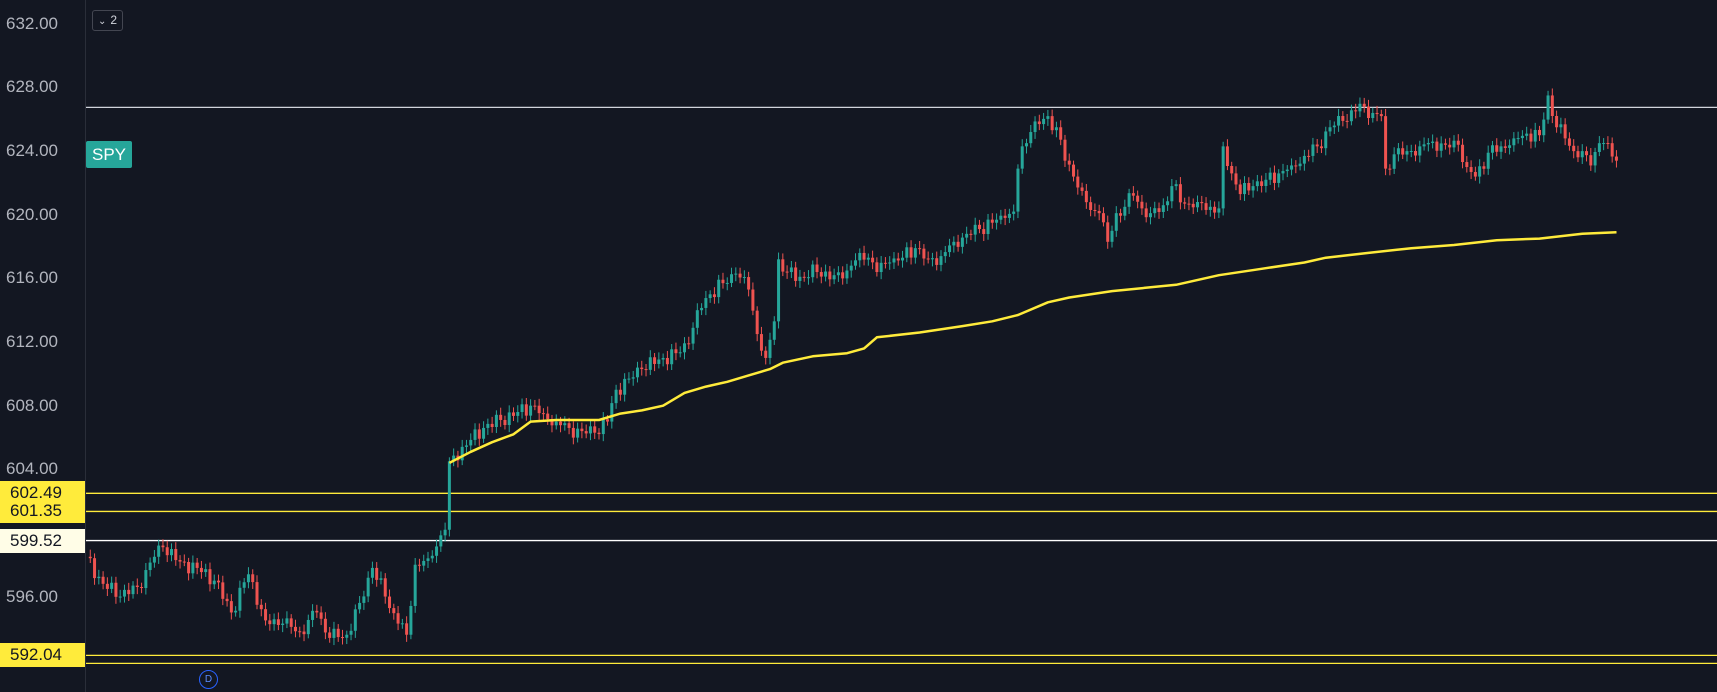 The width and height of the screenshot is (1717, 692). Describe the element at coordinates (114, 20) in the screenshot. I see `collapse-count: 2` at that location.